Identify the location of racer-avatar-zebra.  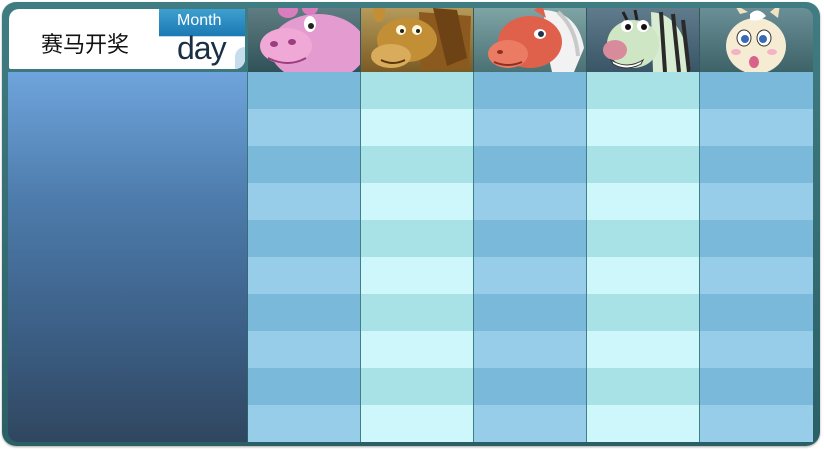
(643, 40).